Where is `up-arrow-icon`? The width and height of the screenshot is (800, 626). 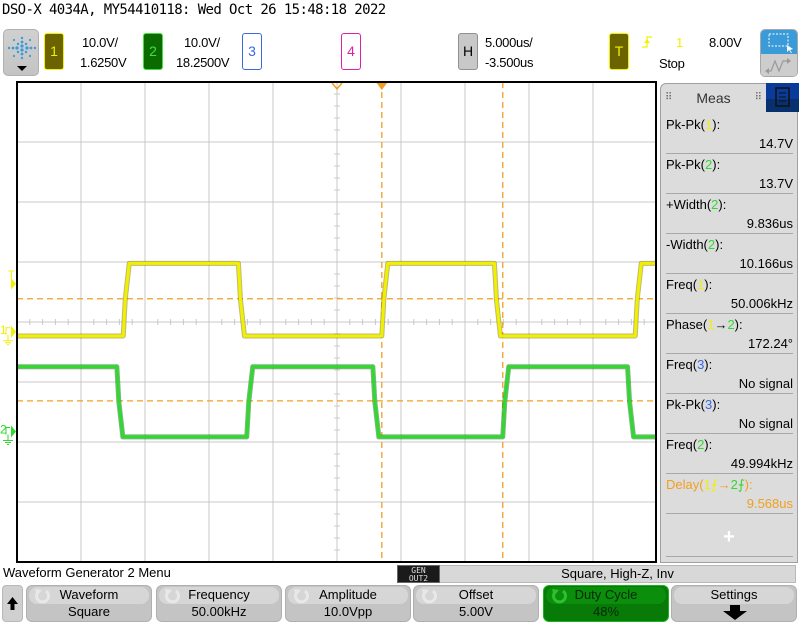
up-arrow-icon is located at coordinates (12, 603).